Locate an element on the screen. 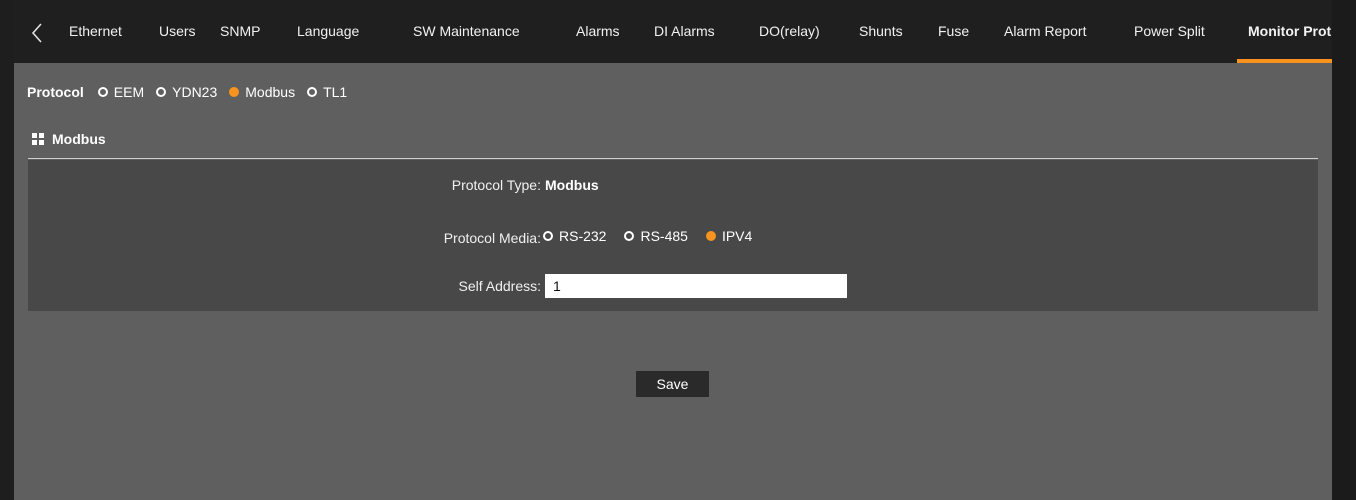 This screenshot has height=500, width=1356. tab-users: Users is located at coordinates (177, 31).